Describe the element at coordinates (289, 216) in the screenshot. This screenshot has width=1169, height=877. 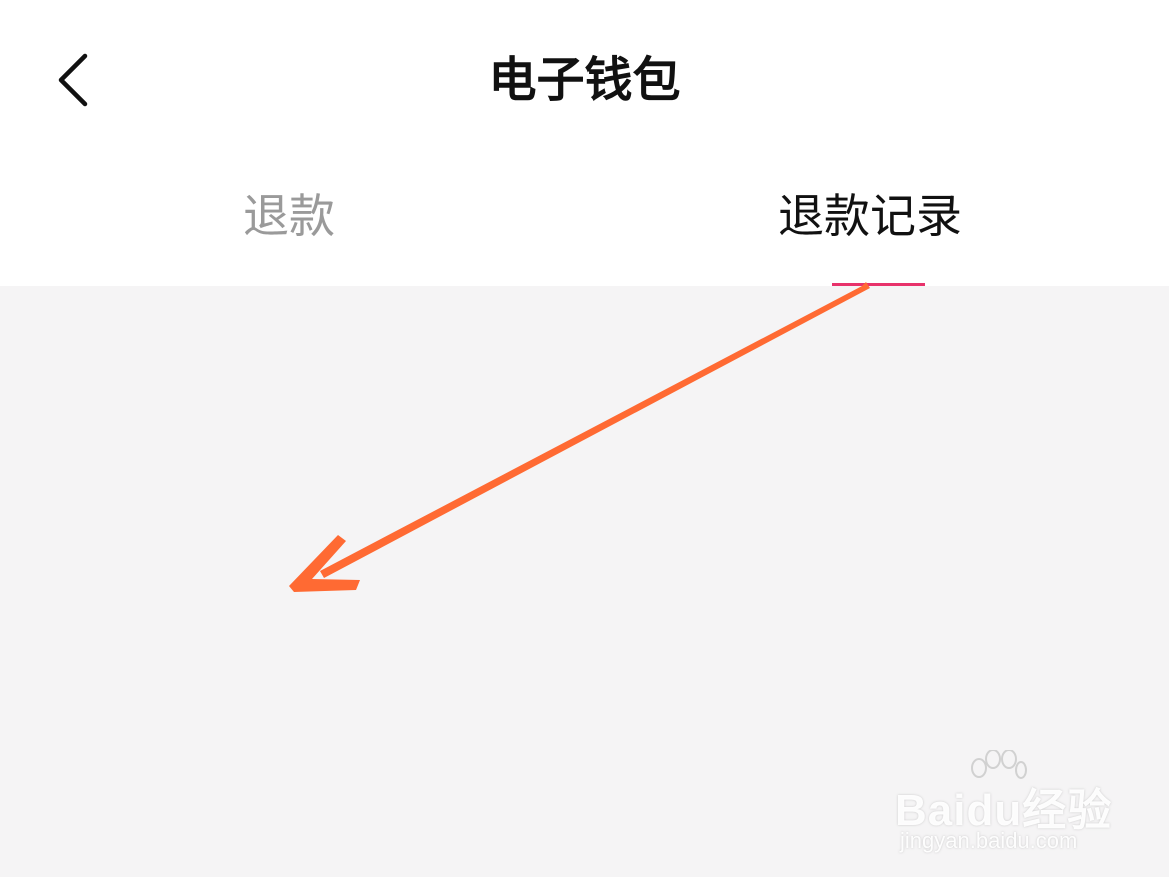
I see `tab-refund: 退款` at that location.